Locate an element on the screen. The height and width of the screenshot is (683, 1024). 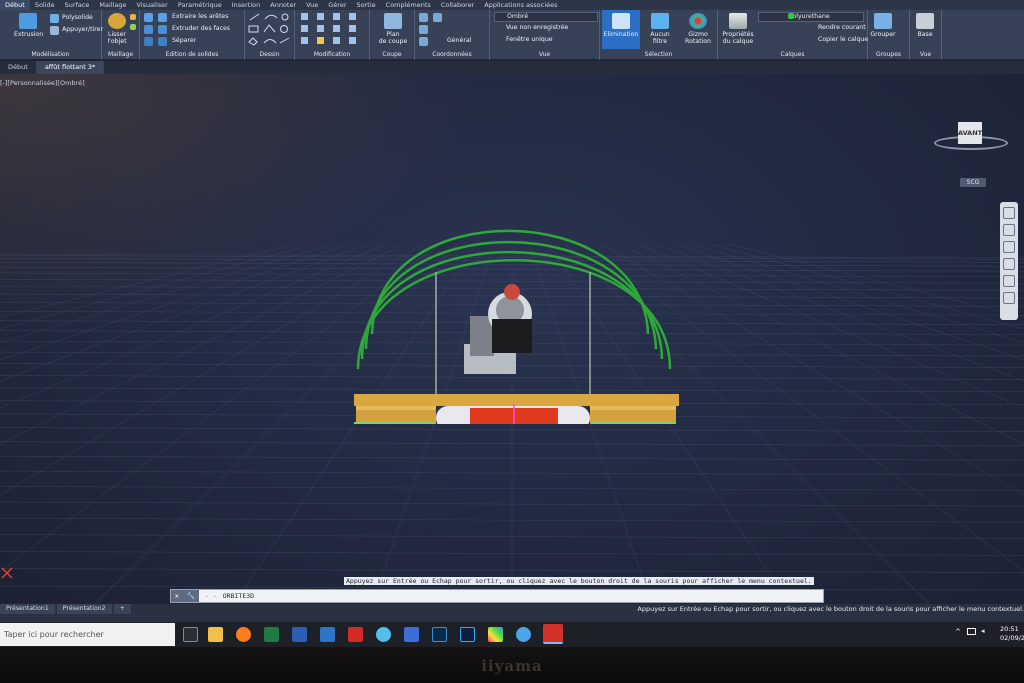
layout-tab: Présentation2 is located at coordinates (84, 609).